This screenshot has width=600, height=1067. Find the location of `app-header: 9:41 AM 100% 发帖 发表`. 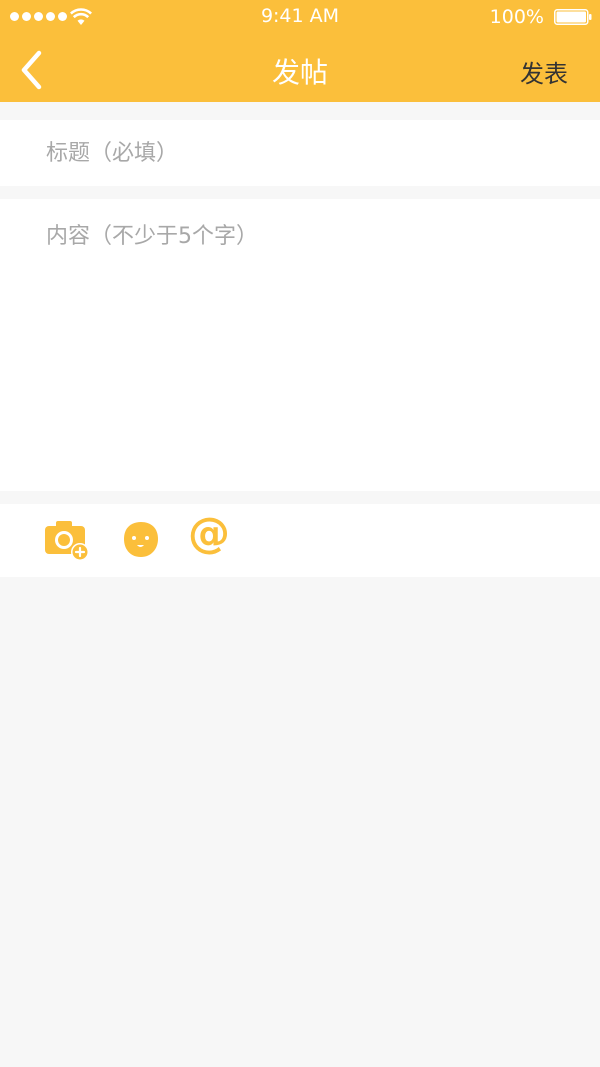

app-header: 9:41 AM 100% 发帖 发表 is located at coordinates (300, 51).